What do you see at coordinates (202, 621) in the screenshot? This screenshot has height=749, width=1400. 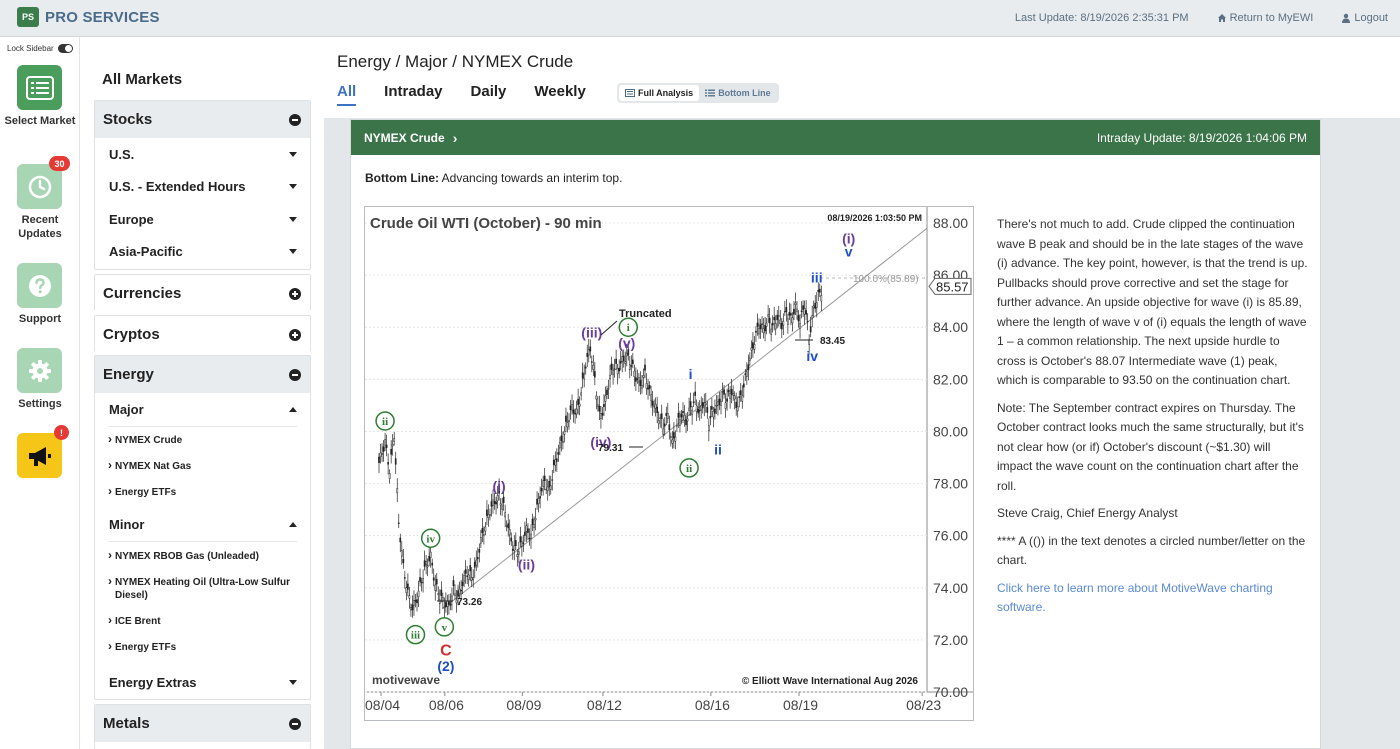 I see `ice-brent-link: ICE Brent` at bounding box center [202, 621].